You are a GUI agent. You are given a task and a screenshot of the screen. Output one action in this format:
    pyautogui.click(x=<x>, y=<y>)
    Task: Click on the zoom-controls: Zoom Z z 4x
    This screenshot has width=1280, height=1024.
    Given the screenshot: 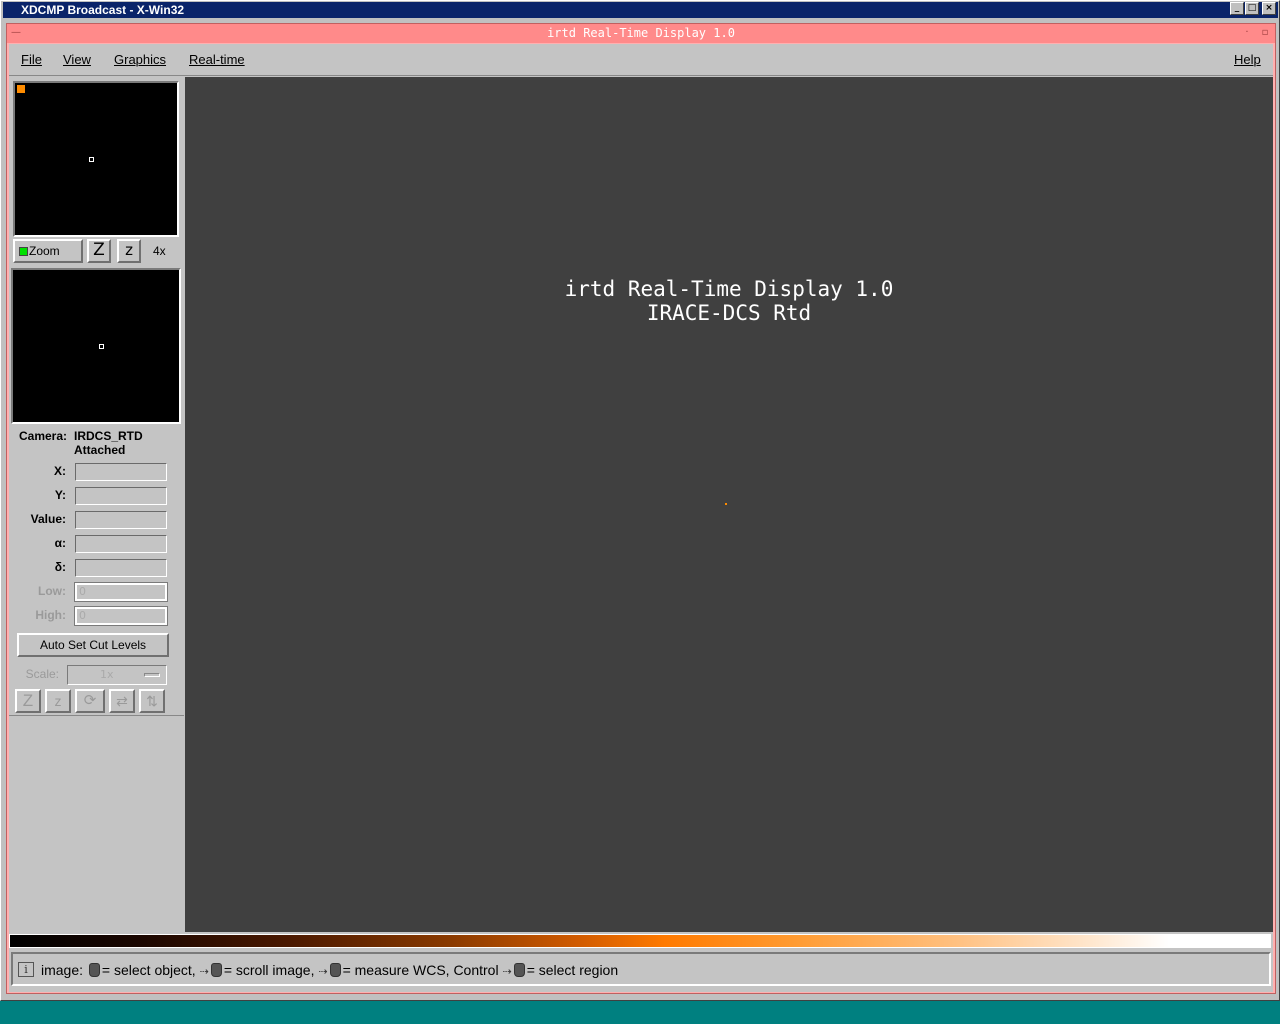 What is the action you would take?
    pyautogui.click(x=97, y=252)
    